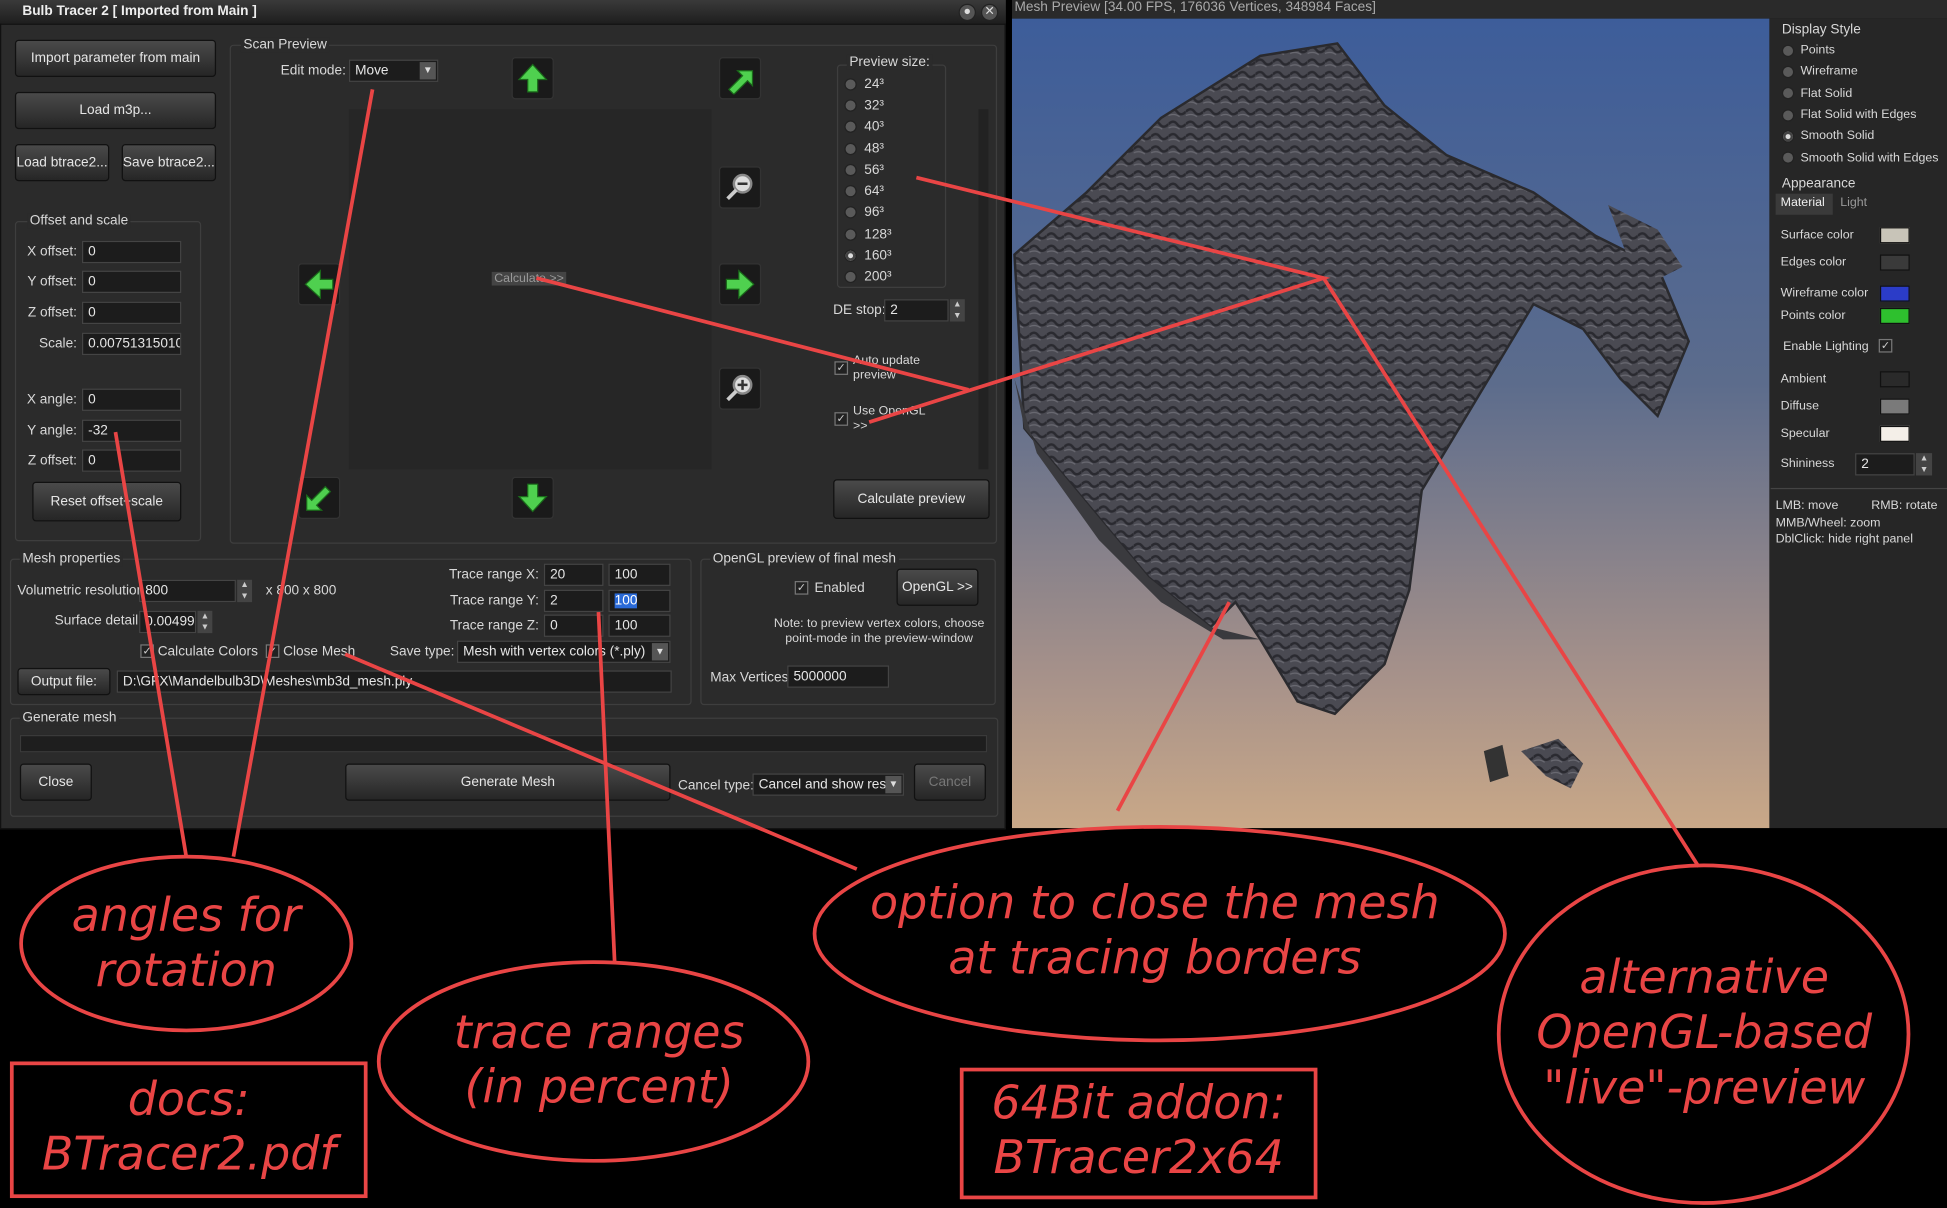 The height and width of the screenshot is (1208, 1947). What do you see at coordinates (1155, 958) in the screenshot?
I see `annotation-closemesh-line2: at tracing borders` at bounding box center [1155, 958].